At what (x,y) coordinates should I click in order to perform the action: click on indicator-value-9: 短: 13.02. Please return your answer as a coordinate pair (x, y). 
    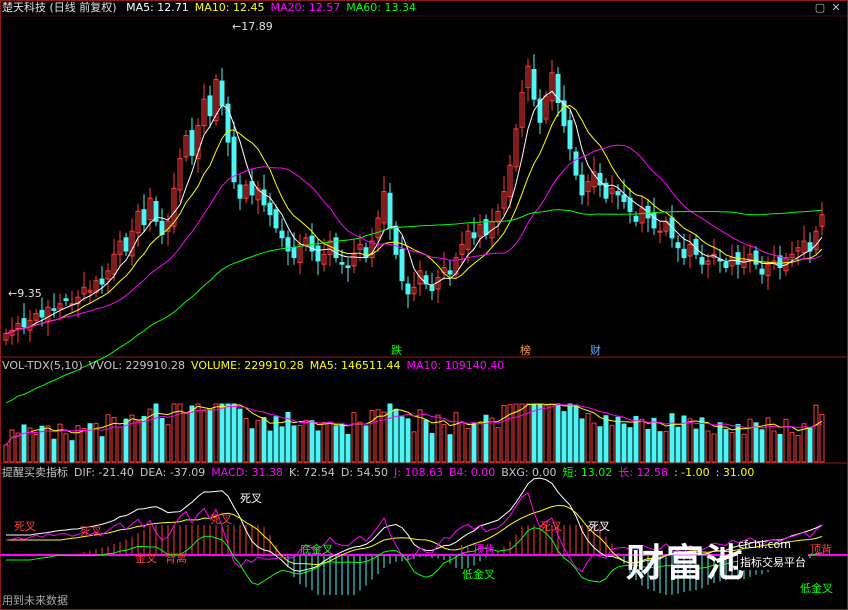
    Looking at the image, I should click on (587, 472).